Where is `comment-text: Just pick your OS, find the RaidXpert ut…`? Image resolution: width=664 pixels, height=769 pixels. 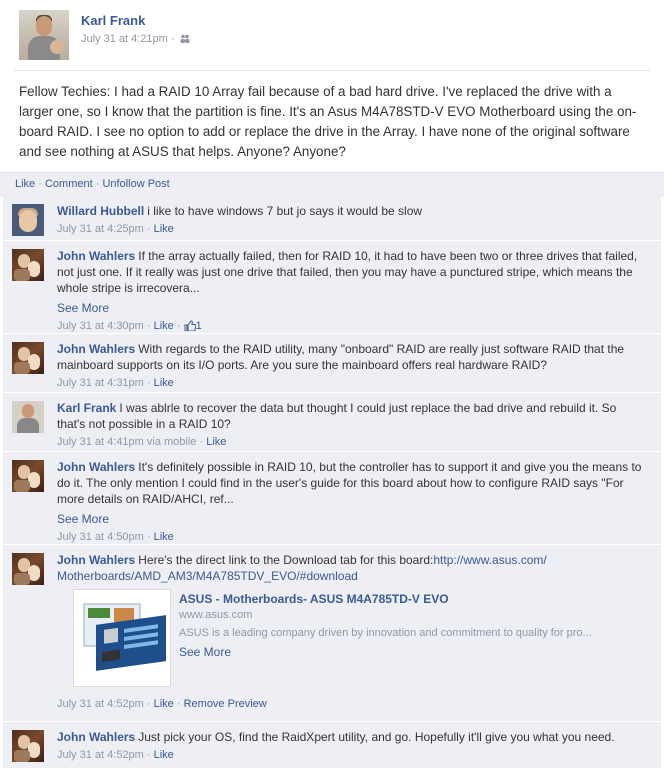 comment-text: Just pick your OS, find the RaidXpert ut… is located at coordinates (376, 737).